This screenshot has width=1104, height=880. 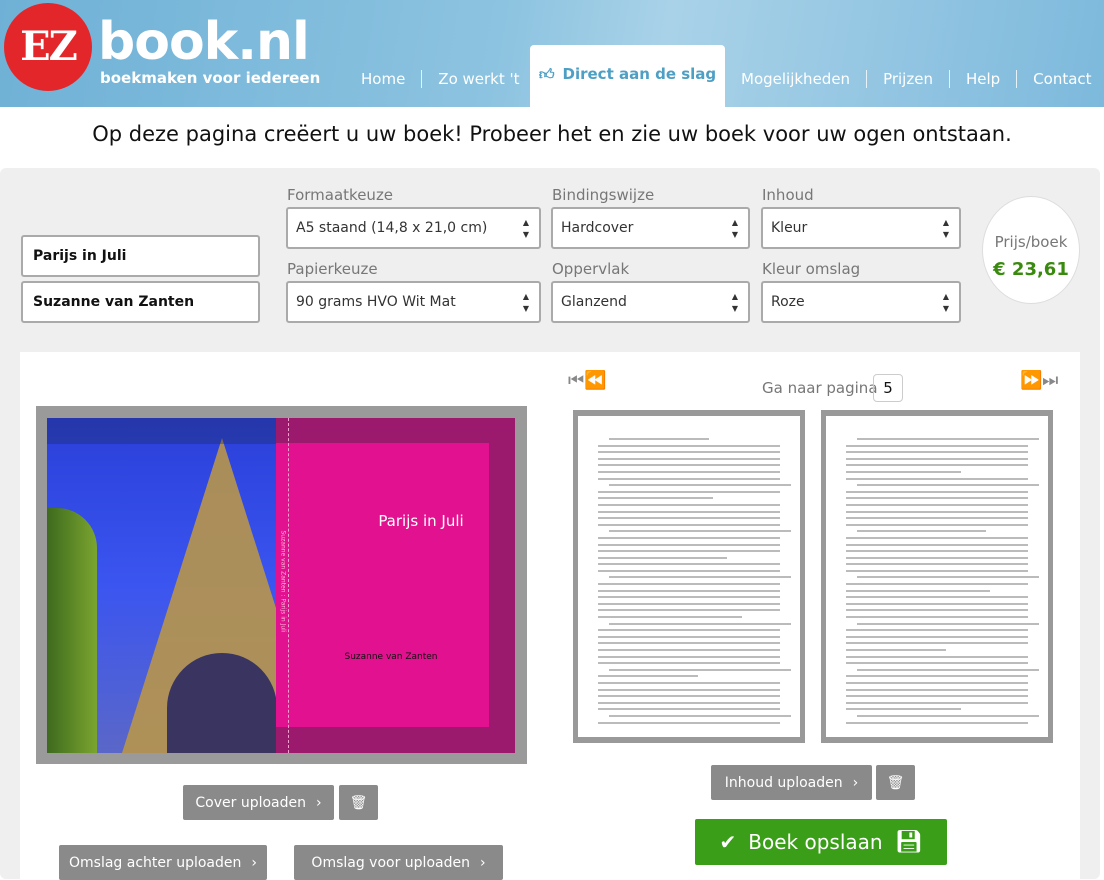 I want to click on nav-left: Home Zo werkt 't, so click(x=440, y=79).